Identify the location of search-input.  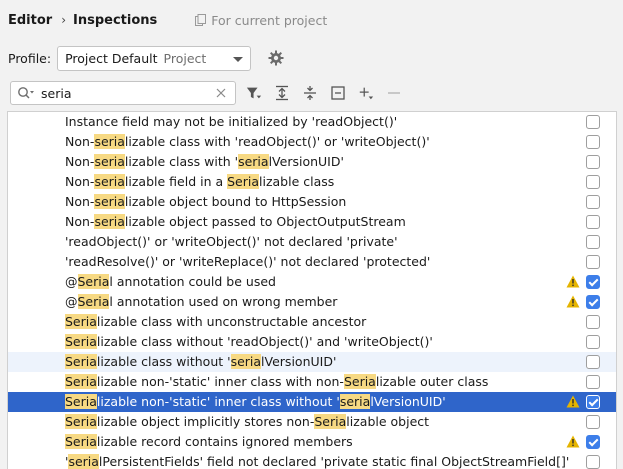
(121, 93).